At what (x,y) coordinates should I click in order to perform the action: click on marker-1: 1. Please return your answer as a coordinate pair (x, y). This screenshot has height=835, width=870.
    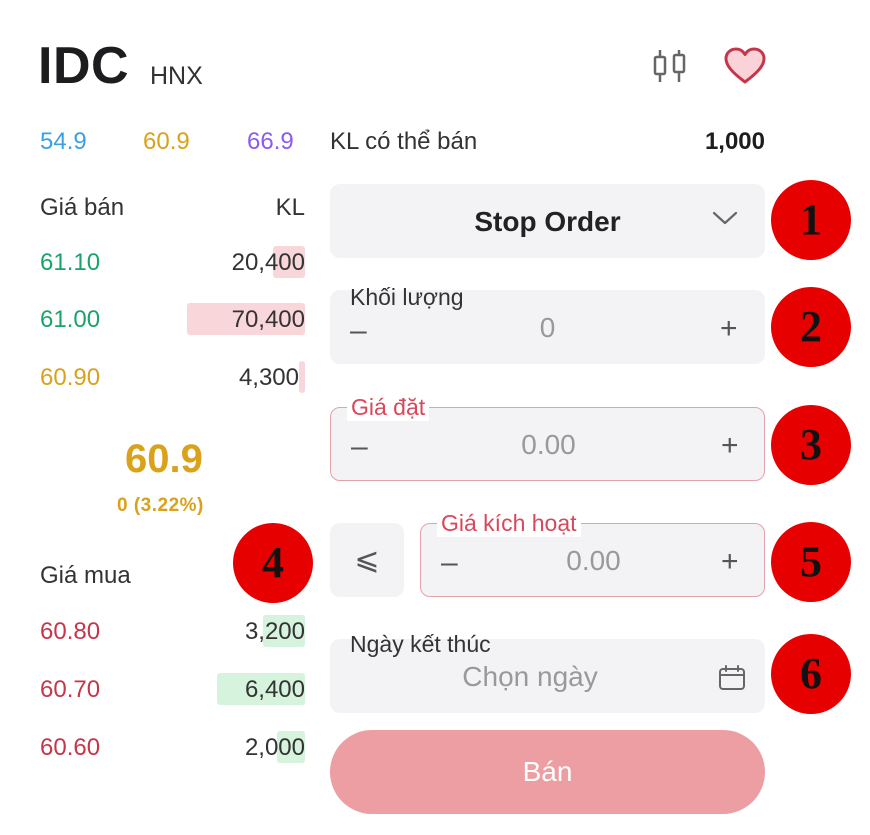
    Looking at the image, I should click on (811, 220).